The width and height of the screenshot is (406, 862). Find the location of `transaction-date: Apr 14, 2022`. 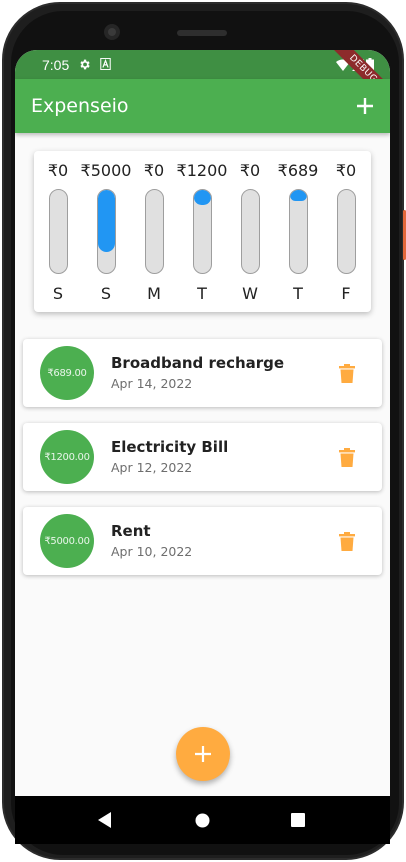

transaction-date: Apr 14, 2022 is located at coordinates (152, 383).